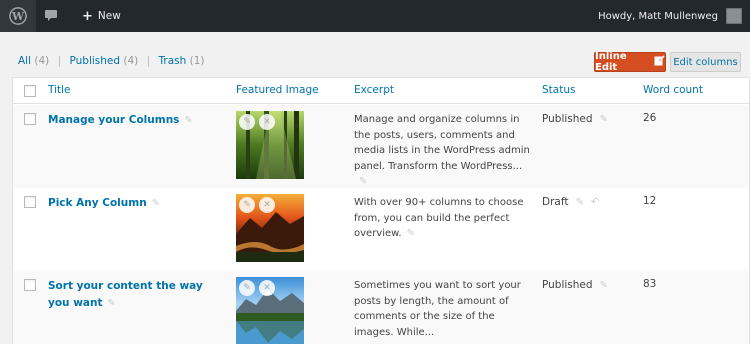  I want to click on post-title-link: Manage your Columns, so click(113, 120).